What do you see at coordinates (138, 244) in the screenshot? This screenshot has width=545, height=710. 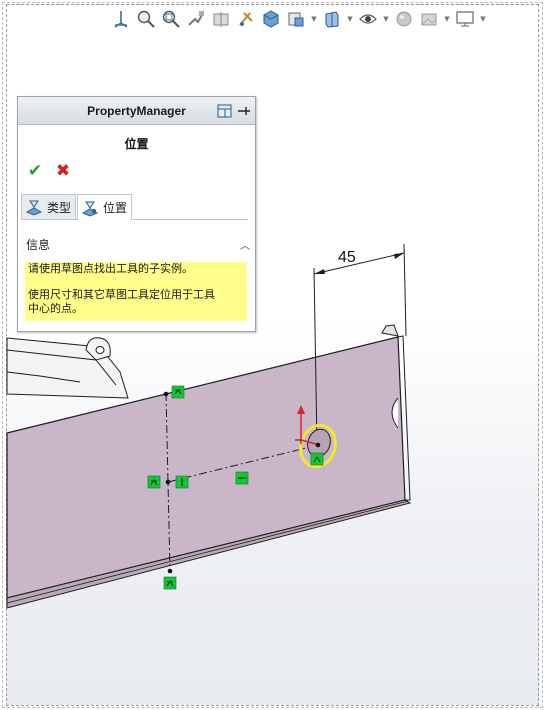 I see `info-section-header: 信息 ︿` at bounding box center [138, 244].